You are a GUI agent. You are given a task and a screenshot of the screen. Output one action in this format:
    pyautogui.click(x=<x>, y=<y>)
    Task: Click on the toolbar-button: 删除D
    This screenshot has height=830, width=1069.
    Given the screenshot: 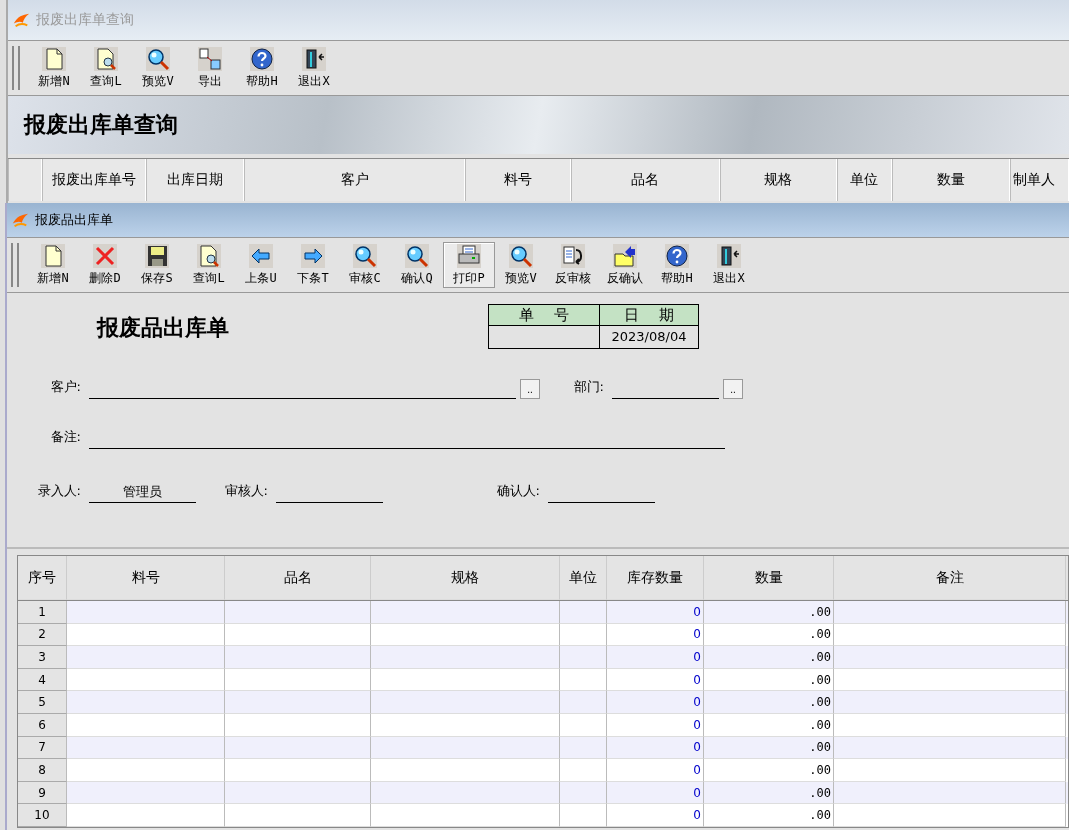 What is the action you would take?
    pyautogui.click(x=105, y=265)
    